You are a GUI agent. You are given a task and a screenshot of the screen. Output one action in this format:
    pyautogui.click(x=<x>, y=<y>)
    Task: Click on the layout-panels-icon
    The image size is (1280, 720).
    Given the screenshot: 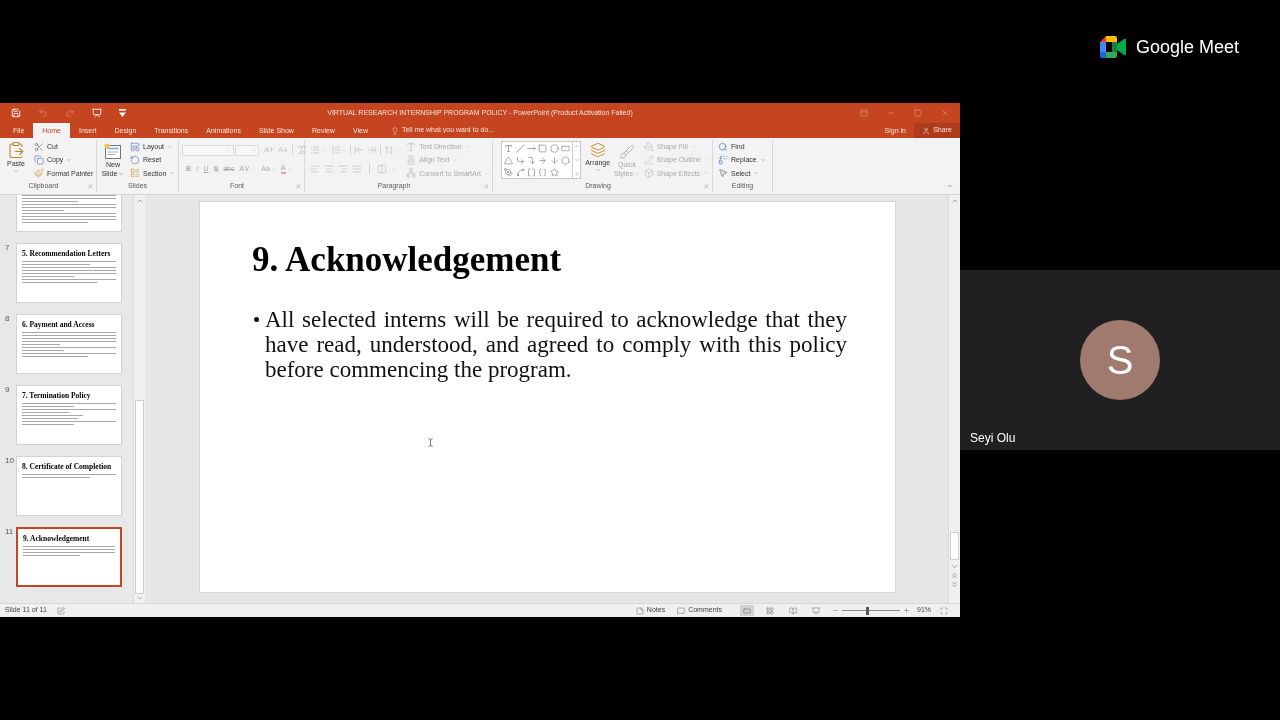 What is the action you would take?
    pyautogui.click(x=135, y=146)
    